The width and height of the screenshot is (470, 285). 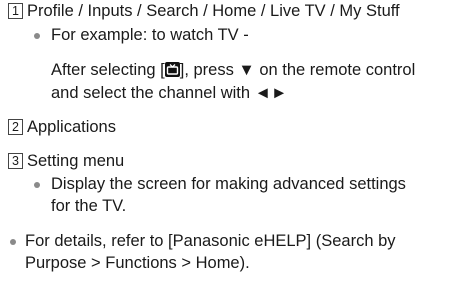 I want to click on instruction-prefix: After selecting [, so click(x=108, y=70).